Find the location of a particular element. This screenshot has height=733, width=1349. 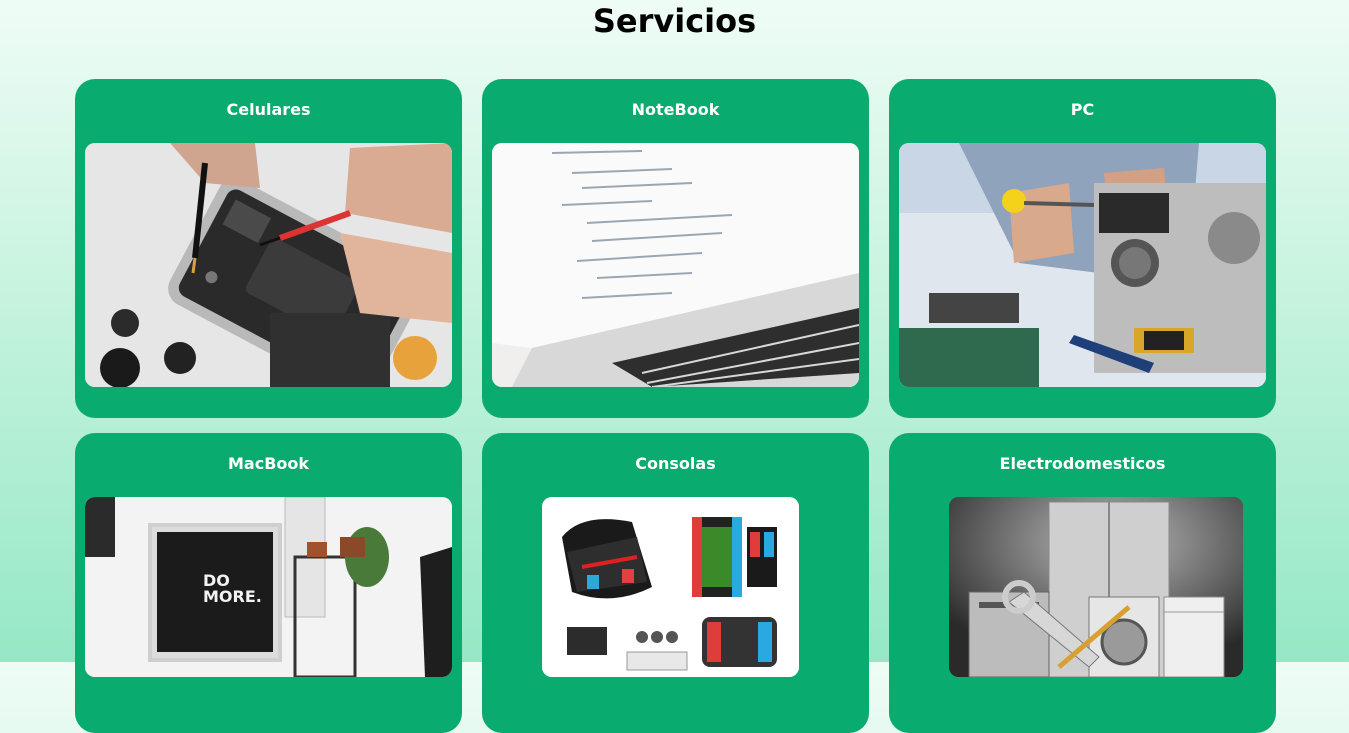

service-card-title: PC is located at coordinates (1082, 109).